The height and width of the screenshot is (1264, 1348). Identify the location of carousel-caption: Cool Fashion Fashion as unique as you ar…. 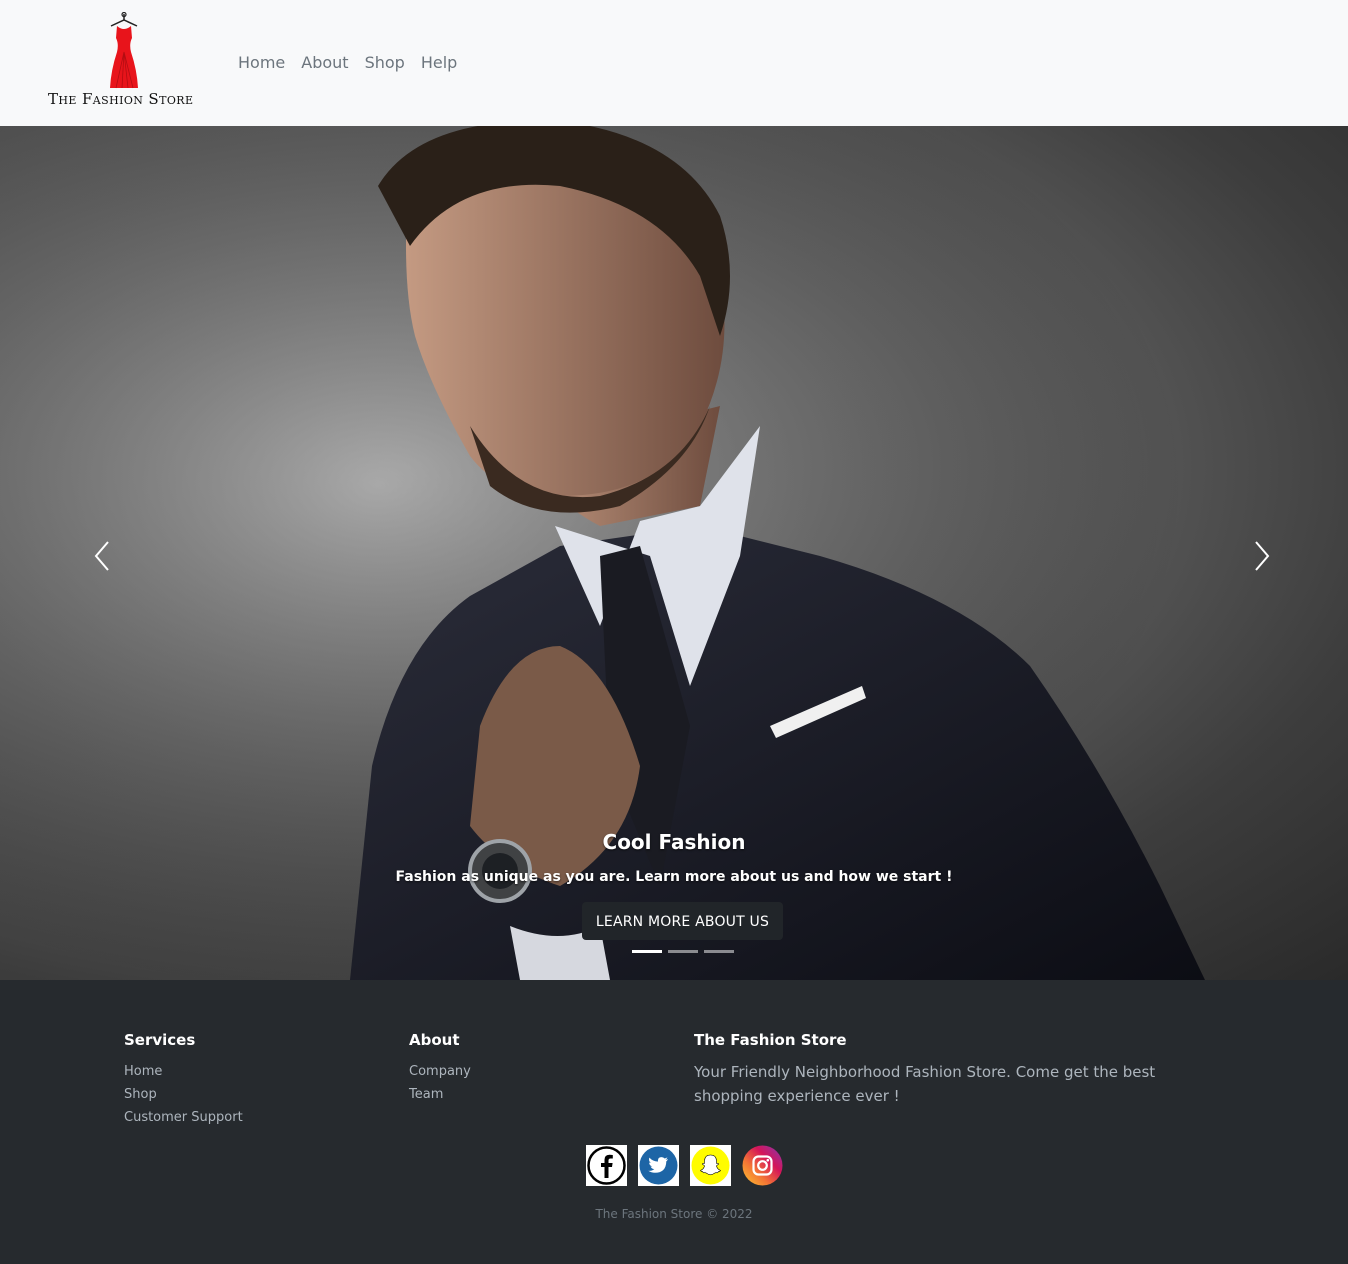
(674, 857).